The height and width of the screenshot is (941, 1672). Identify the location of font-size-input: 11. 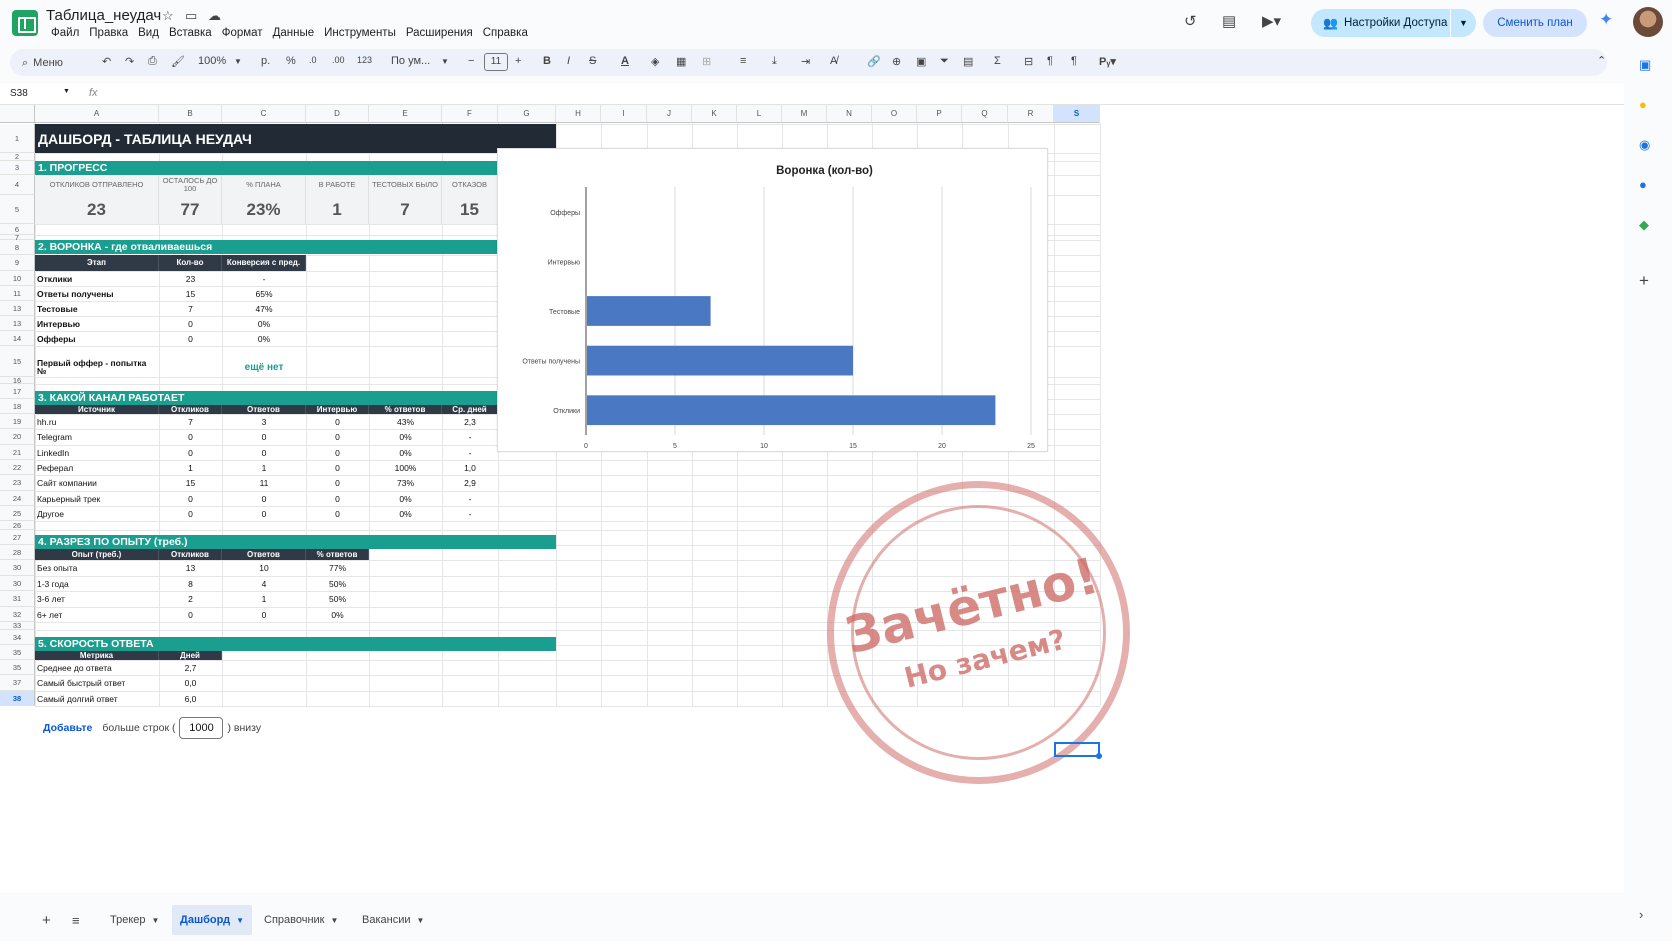
(496, 62).